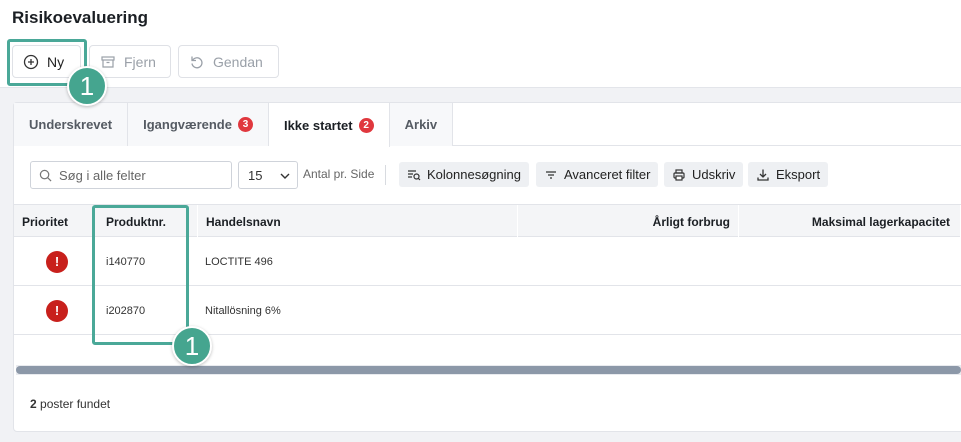 The width and height of the screenshot is (961, 442). I want to click on divider, so click(385, 175).